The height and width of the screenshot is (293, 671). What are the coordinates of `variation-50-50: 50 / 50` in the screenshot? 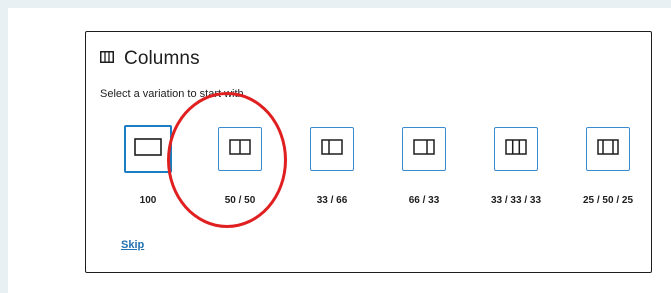 It's located at (240, 166).